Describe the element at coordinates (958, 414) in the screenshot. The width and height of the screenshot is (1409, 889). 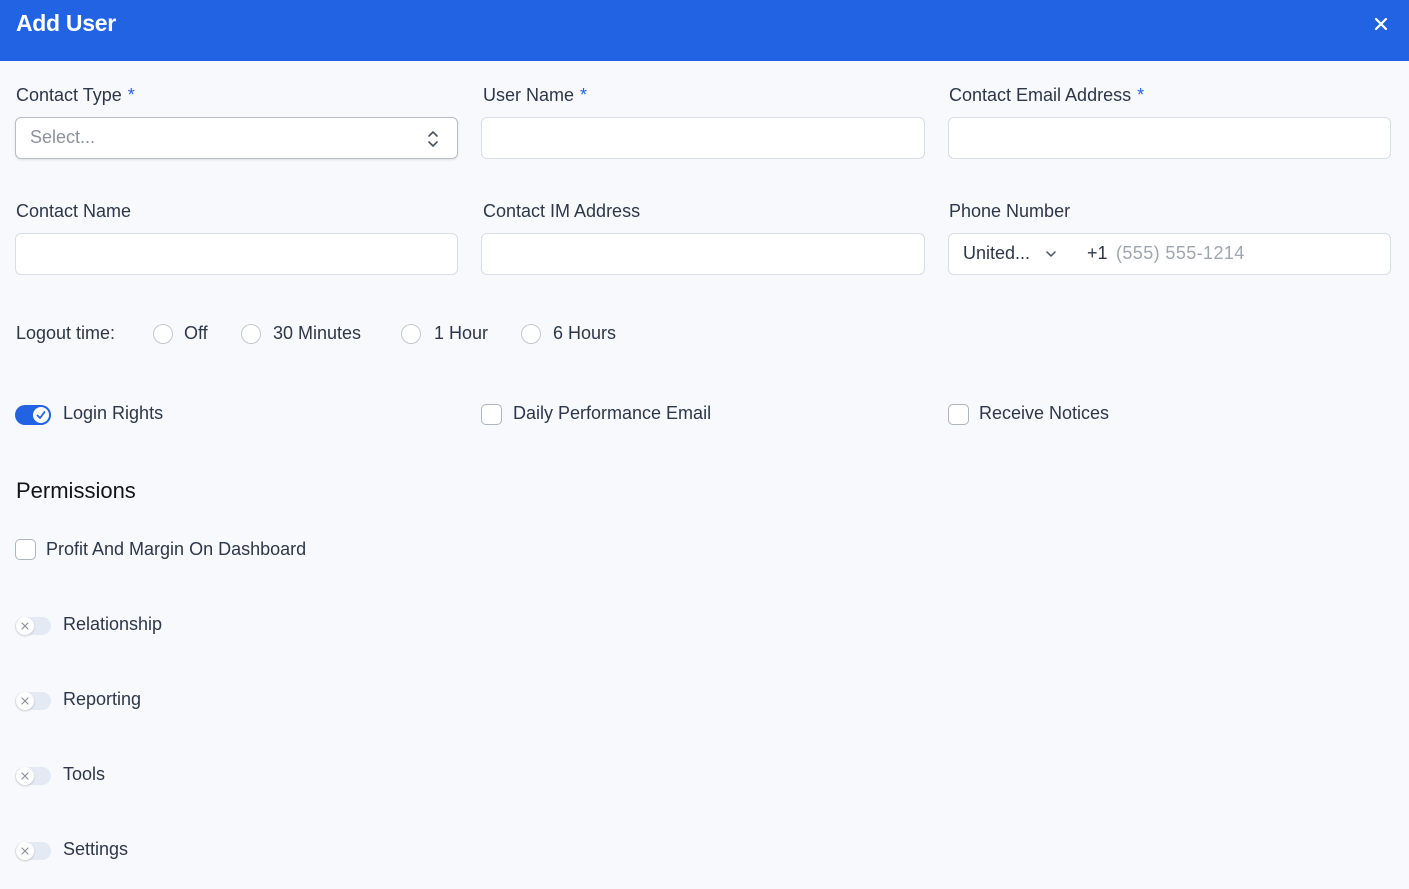
I see `receive-notices-checkbox` at that location.